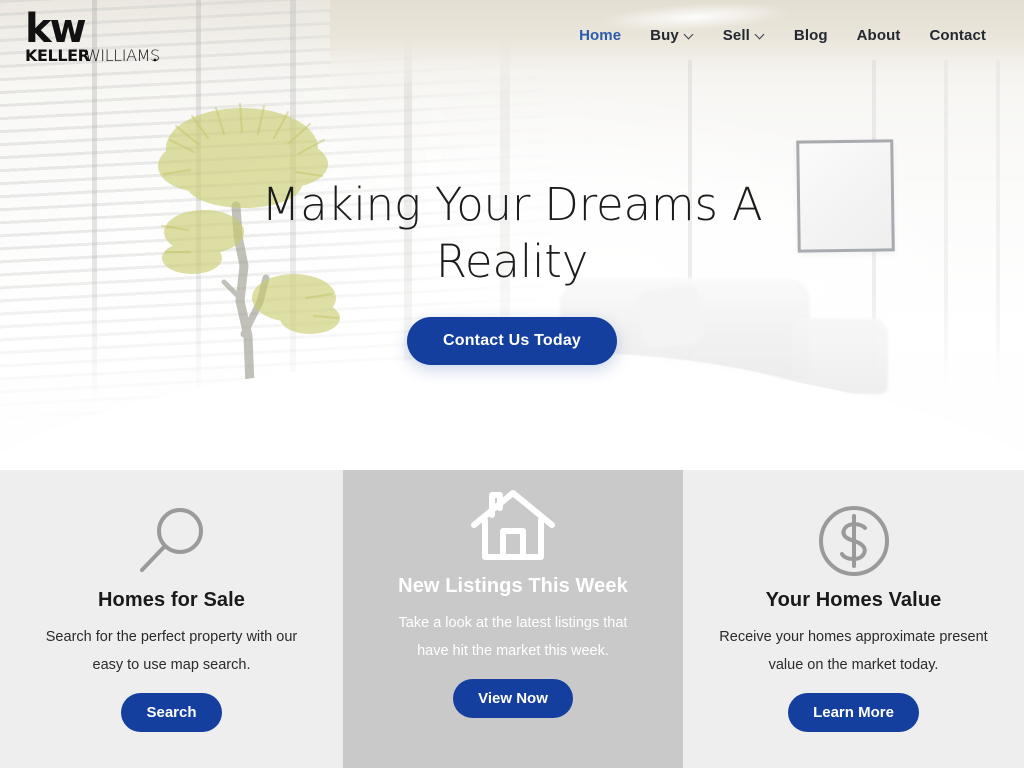 The image size is (1024, 768). Describe the element at coordinates (853, 600) in the screenshot. I see `feature-title: Your Homes Value` at that location.